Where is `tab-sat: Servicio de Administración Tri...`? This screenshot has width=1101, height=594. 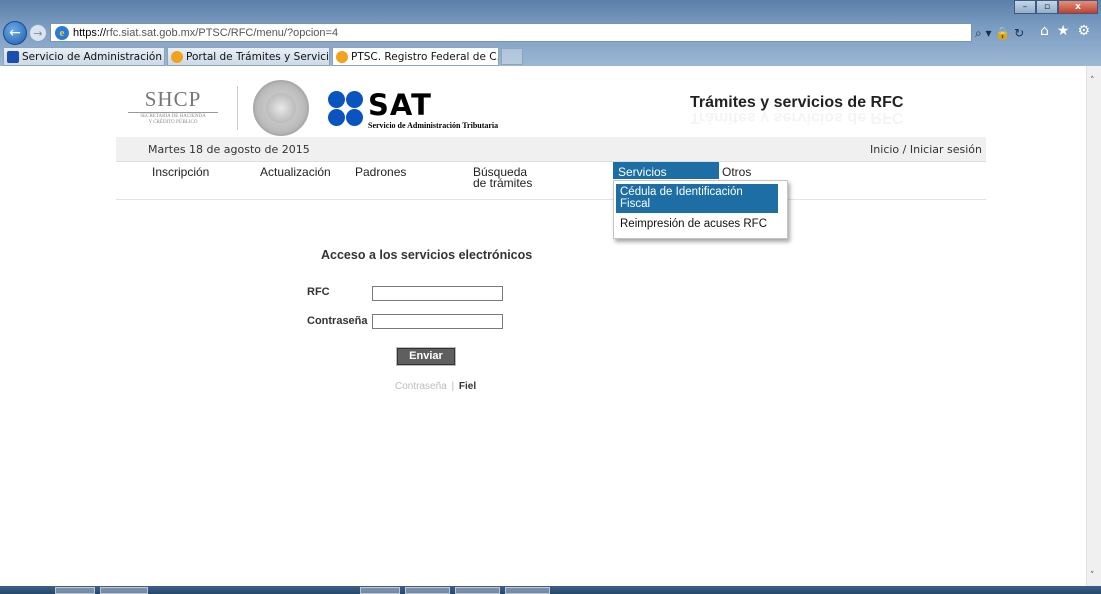
tab-sat: Servicio de Administración Tri... is located at coordinates (84, 56).